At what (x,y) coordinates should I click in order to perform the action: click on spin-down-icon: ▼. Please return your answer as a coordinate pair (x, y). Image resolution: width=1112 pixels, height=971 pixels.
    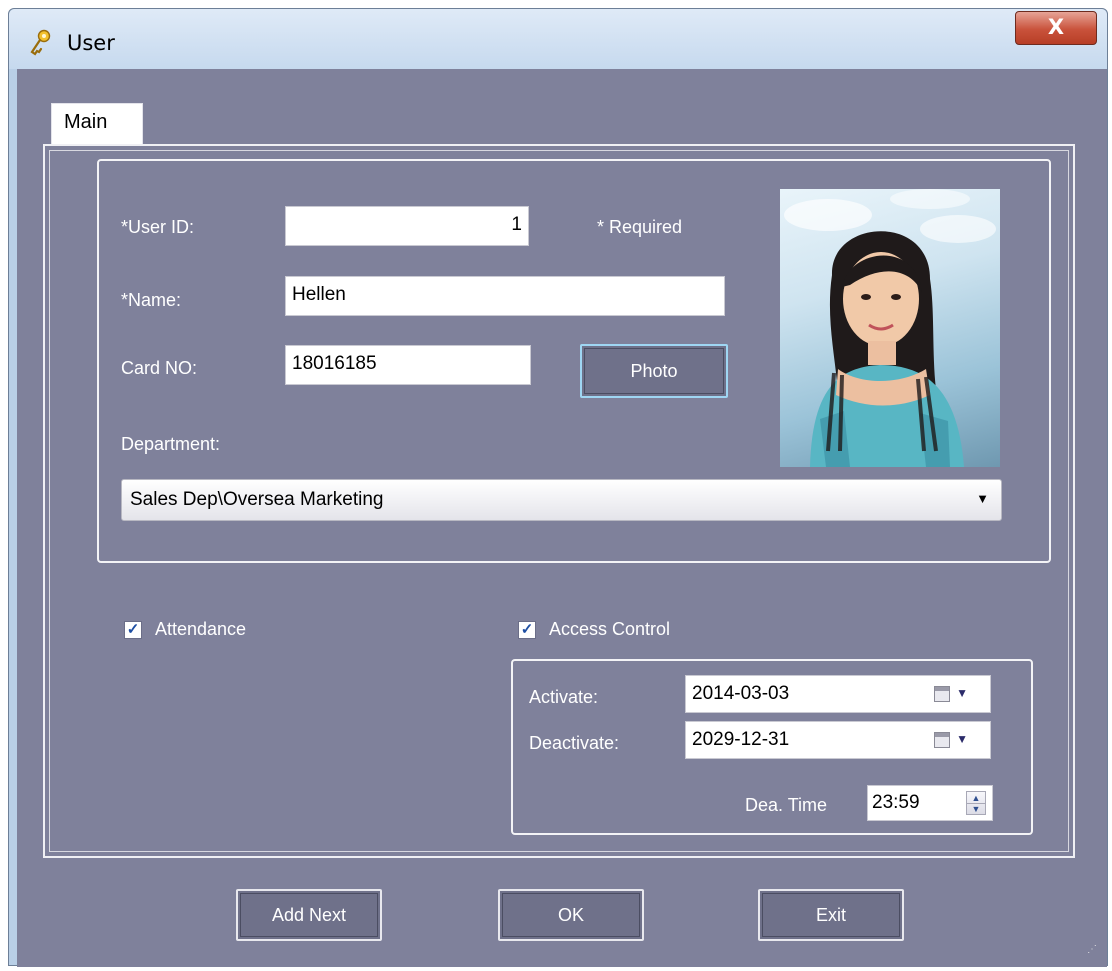
    Looking at the image, I should click on (976, 809).